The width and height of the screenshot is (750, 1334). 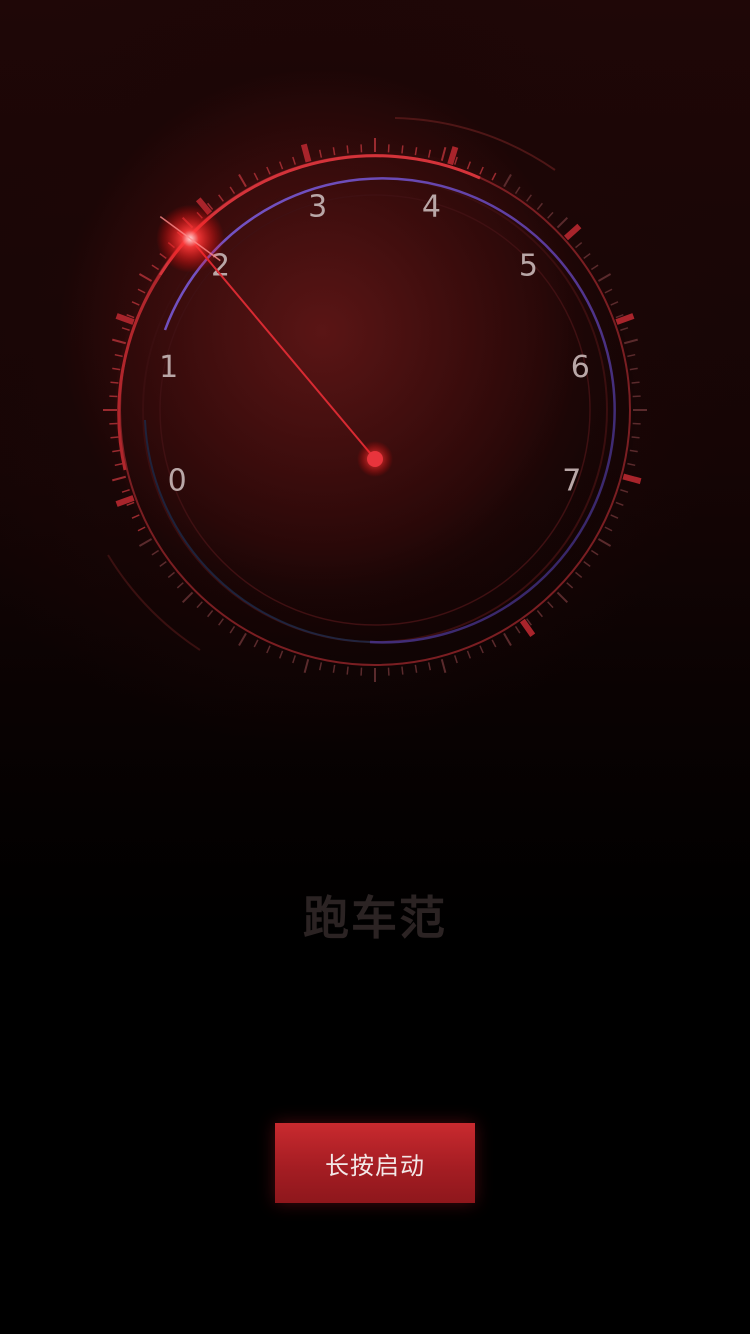 What do you see at coordinates (581, 367) in the screenshot?
I see `gauge-number-6: 6` at bounding box center [581, 367].